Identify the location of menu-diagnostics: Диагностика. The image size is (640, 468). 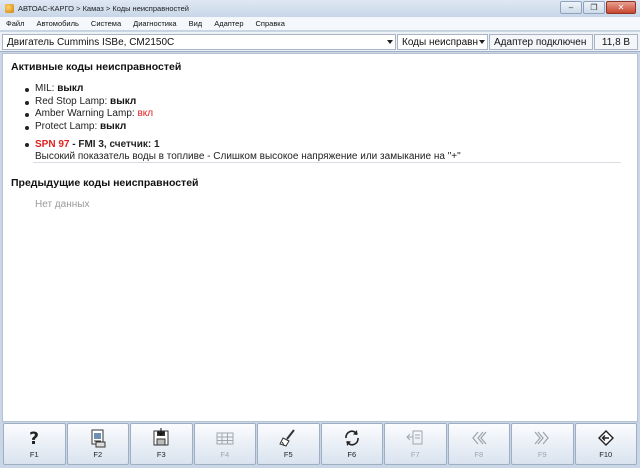
(154, 23).